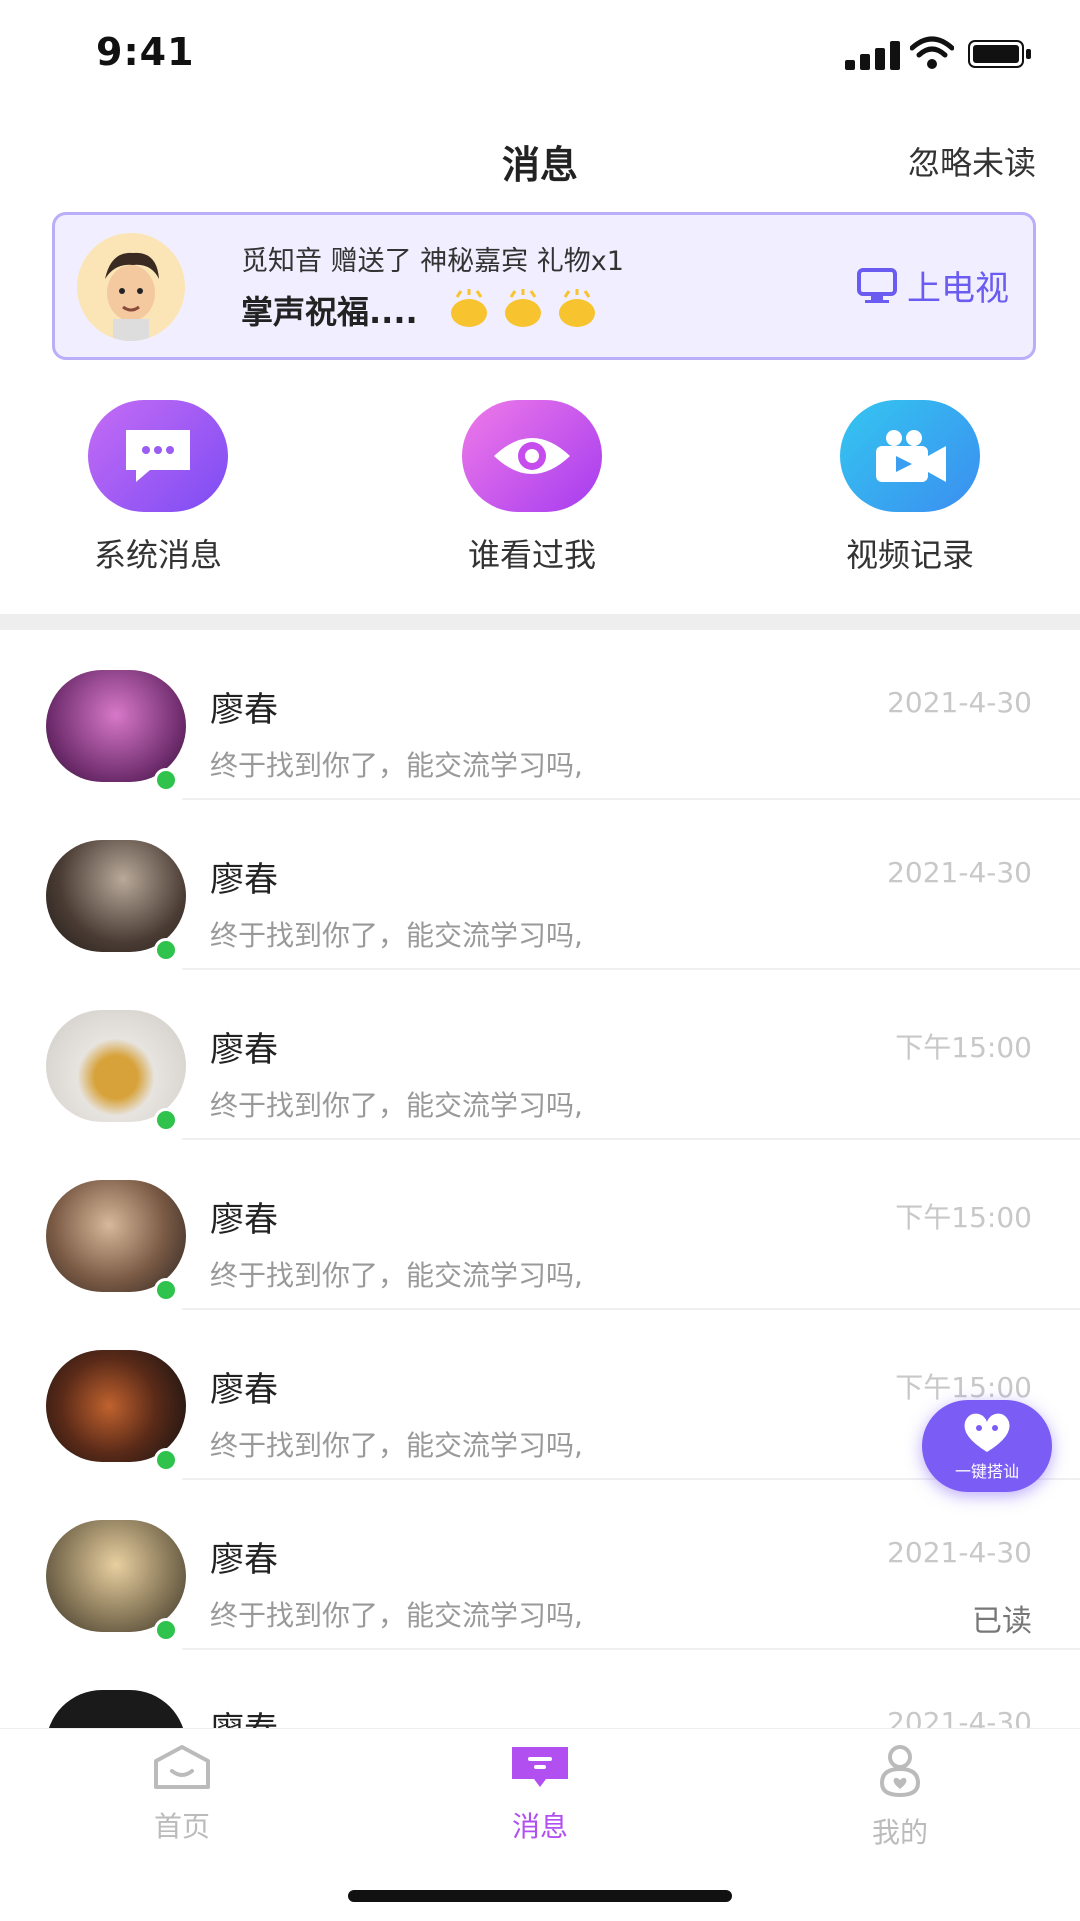 This screenshot has width=1080, height=1921. I want to click on battery-icon, so click(999, 54).